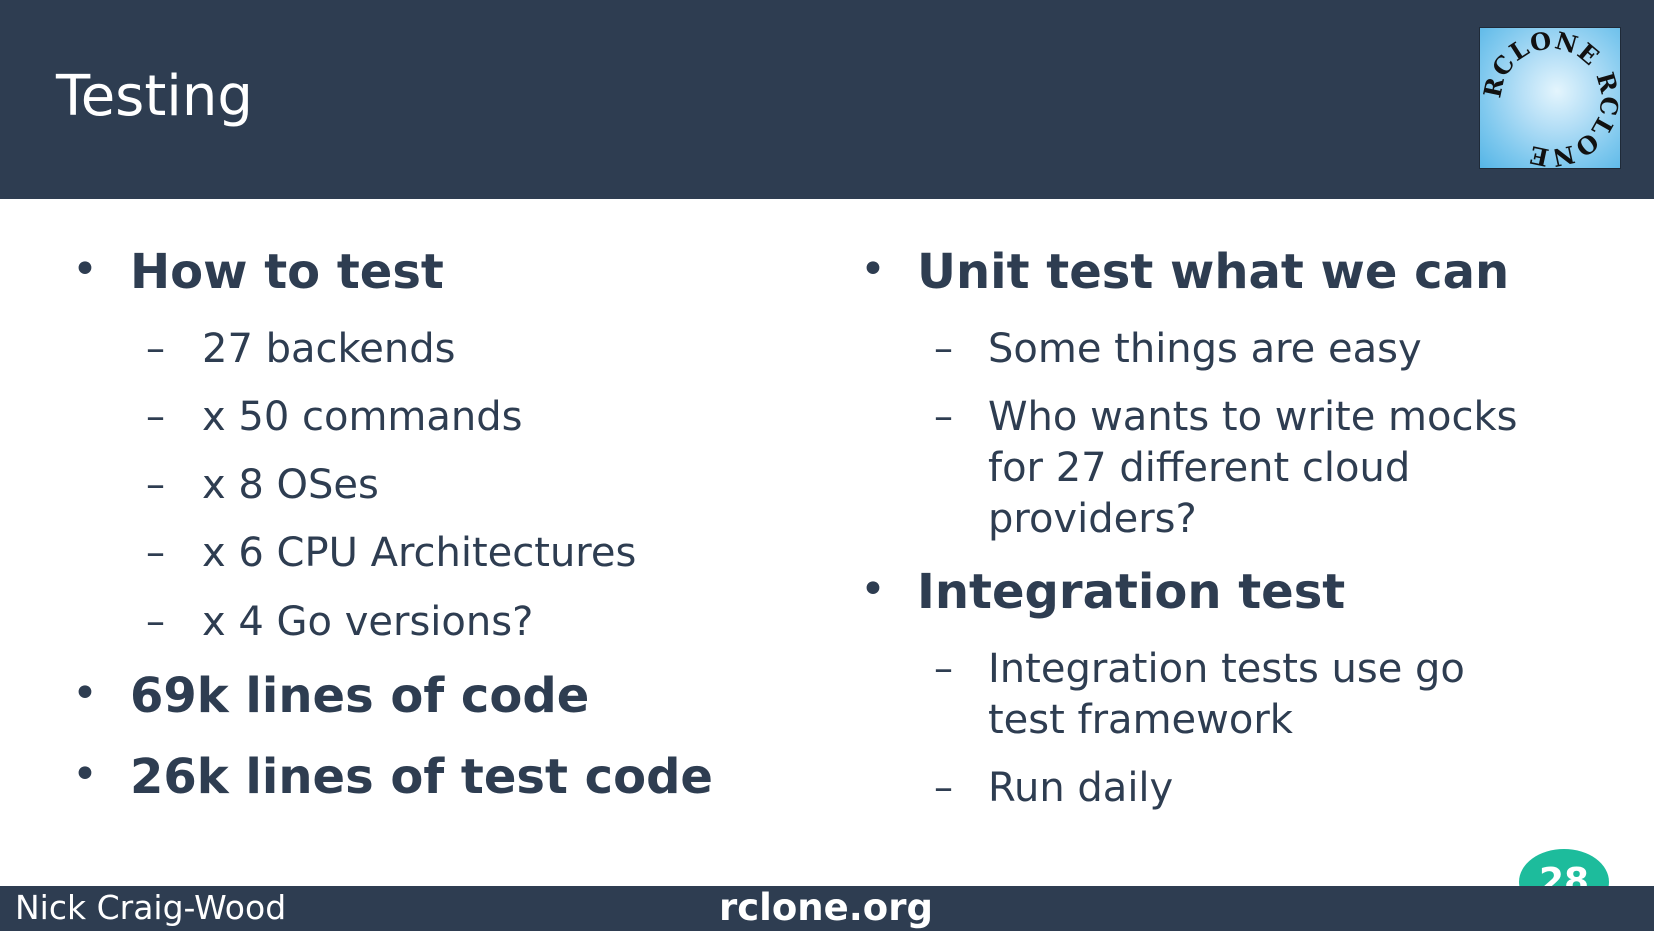  Describe the element at coordinates (1081, 788) in the screenshot. I see `sub-item: Run daily` at that location.